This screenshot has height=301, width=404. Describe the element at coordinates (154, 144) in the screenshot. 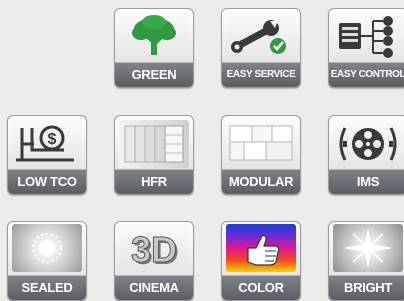

I see `film-frames-icon` at that location.